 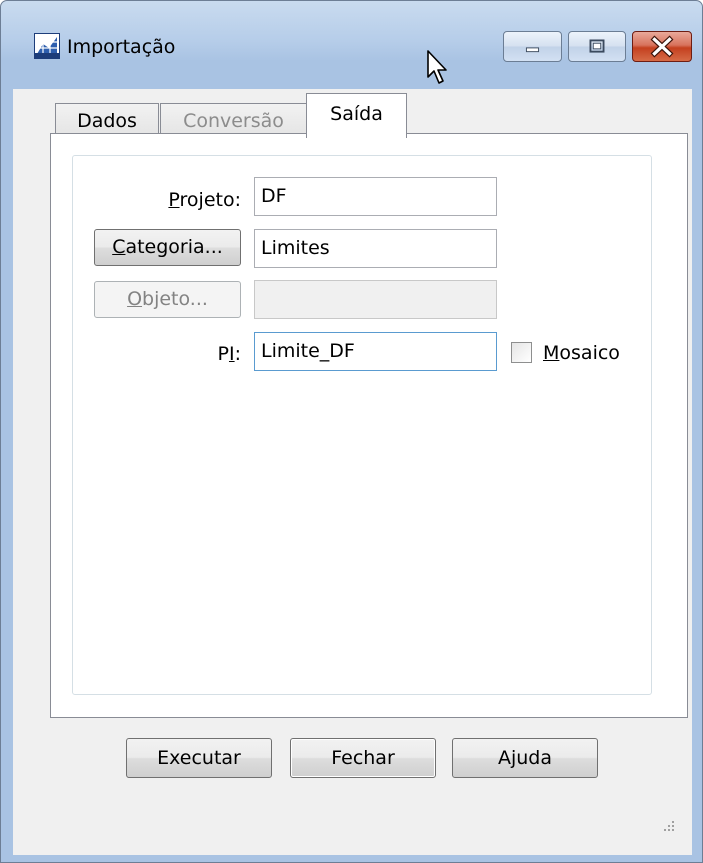 What do you see at coordinates (437, 67) in the screenshot?
I see `mouse-pointer-icon` at bounding box center [437, 67].